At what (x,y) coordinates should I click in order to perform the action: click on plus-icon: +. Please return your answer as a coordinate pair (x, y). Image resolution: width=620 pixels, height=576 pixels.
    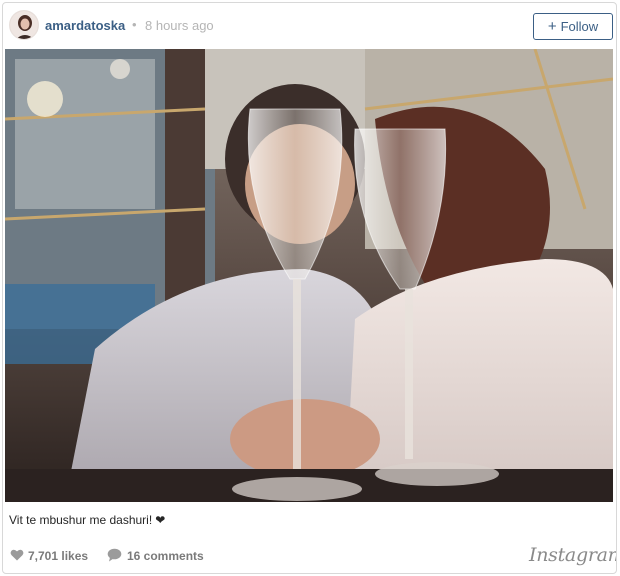
    Looking at the image, I should click on (552, 26).